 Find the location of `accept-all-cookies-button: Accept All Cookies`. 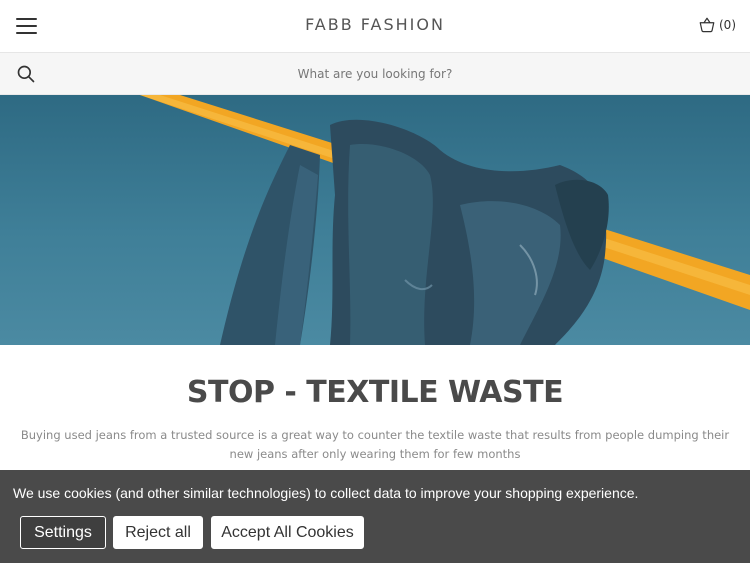

accept-all-cookies-button: Accept All Cookies is located at coordinates (287, 532).